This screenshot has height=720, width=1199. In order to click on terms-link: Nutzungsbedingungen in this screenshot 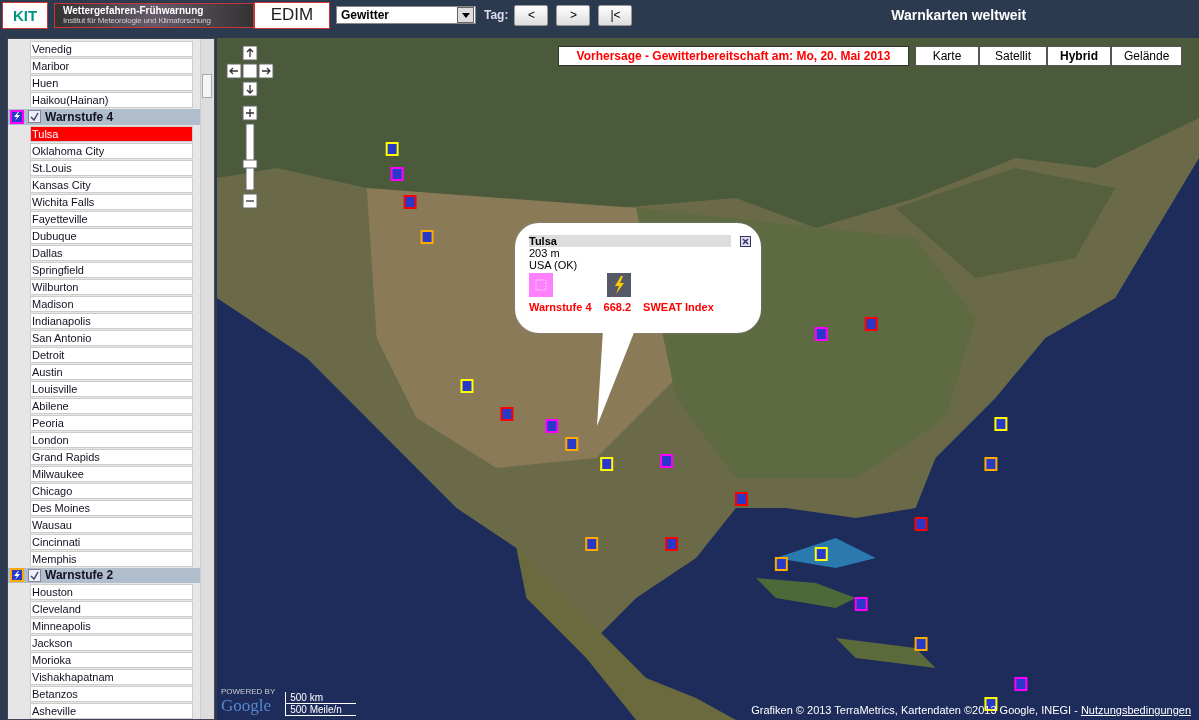, I will do `click(1135, 710)`.